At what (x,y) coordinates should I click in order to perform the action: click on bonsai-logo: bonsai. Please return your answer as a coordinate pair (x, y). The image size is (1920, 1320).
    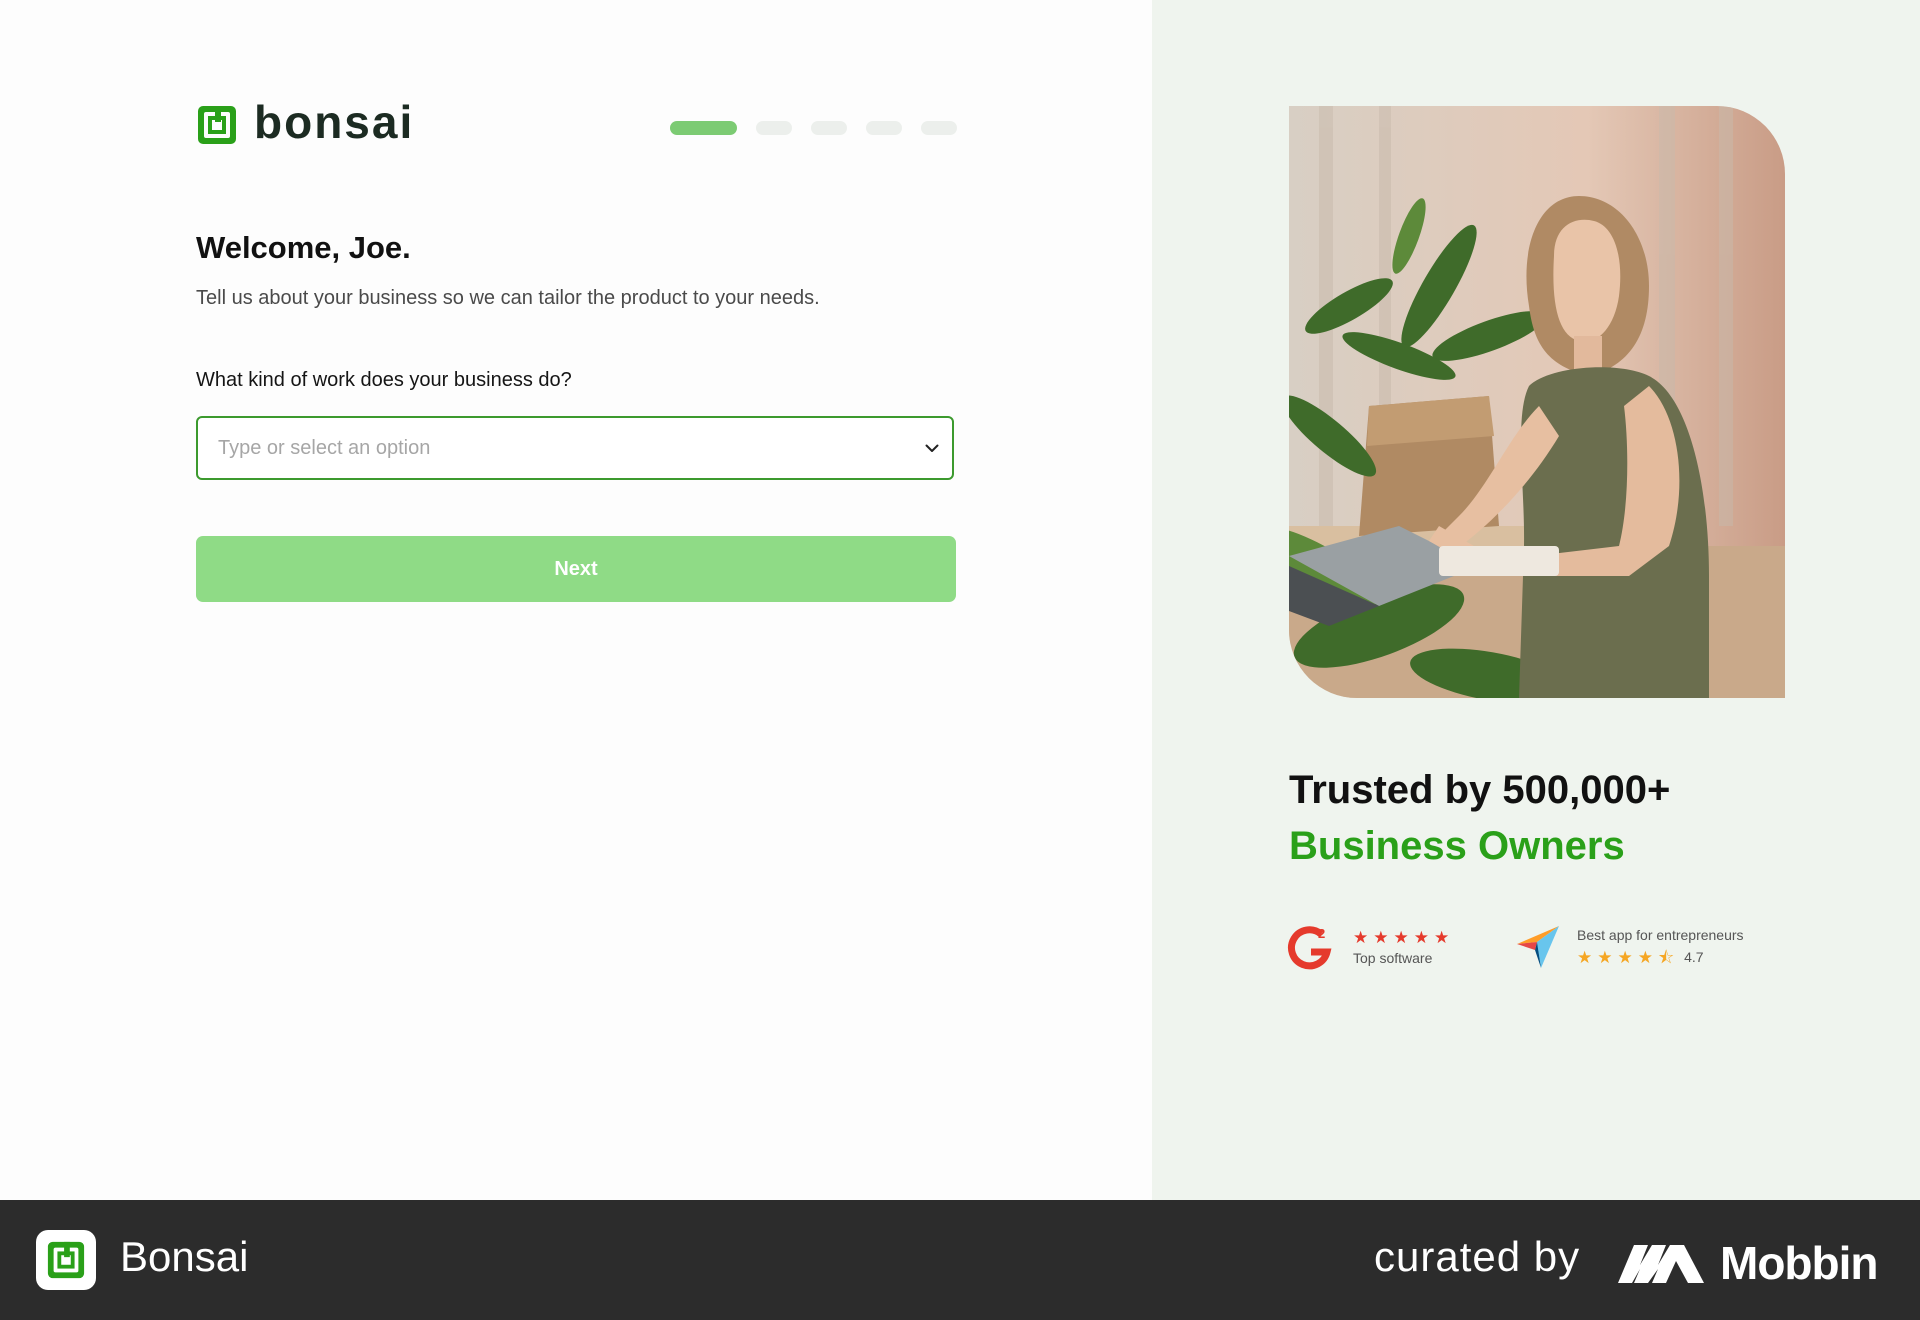
    Looking at the image, I should click on (305, 122).